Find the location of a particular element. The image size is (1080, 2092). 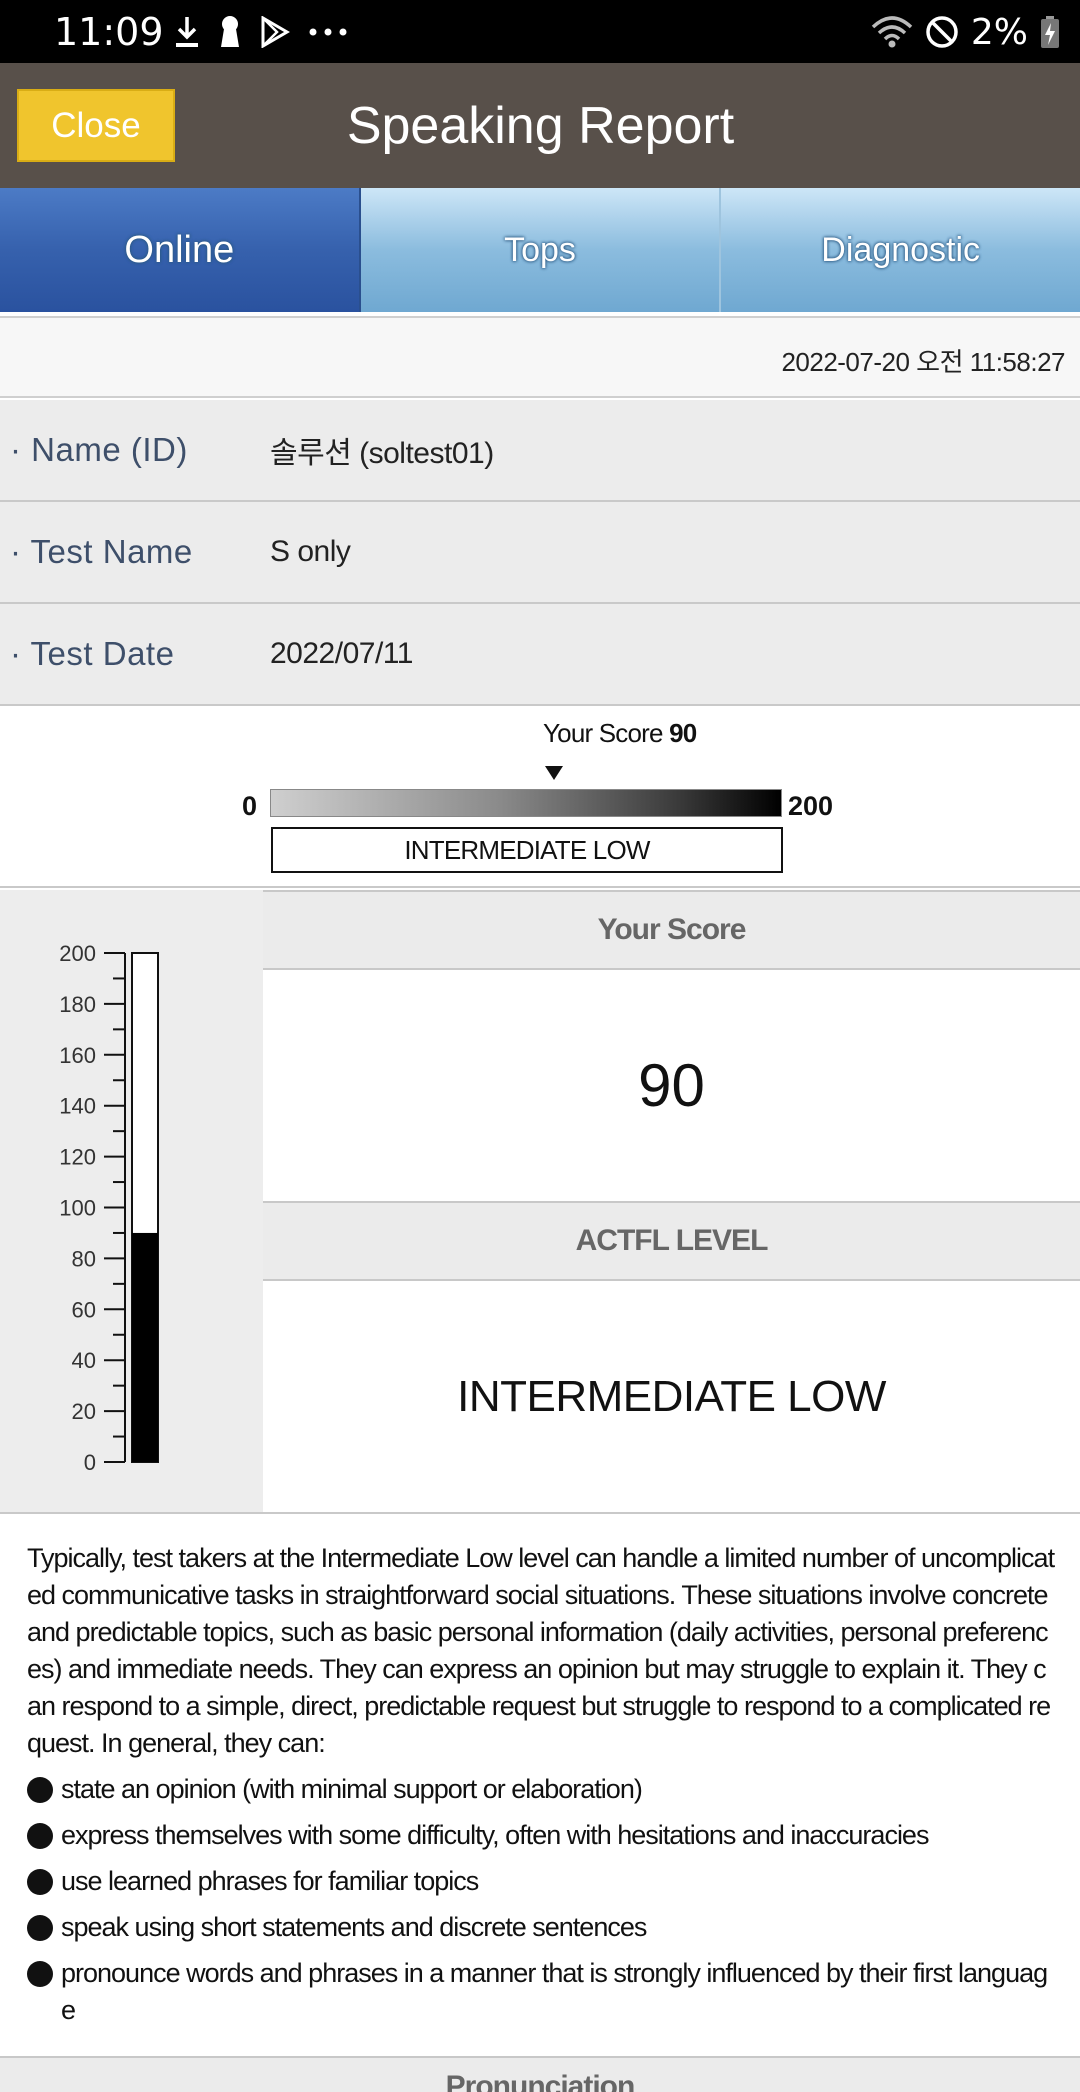

status-notification-icons is located at coordinates (261, 32).